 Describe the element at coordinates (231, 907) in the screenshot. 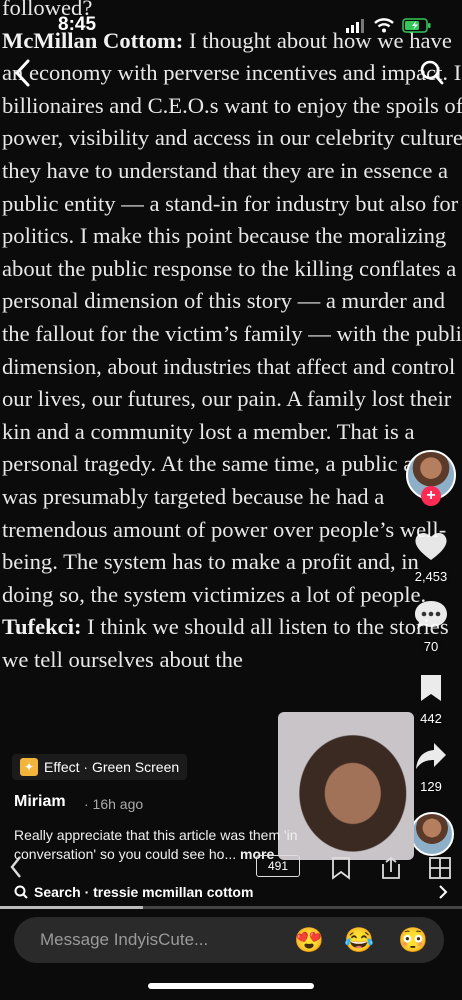

I see `video-progress` at that location.